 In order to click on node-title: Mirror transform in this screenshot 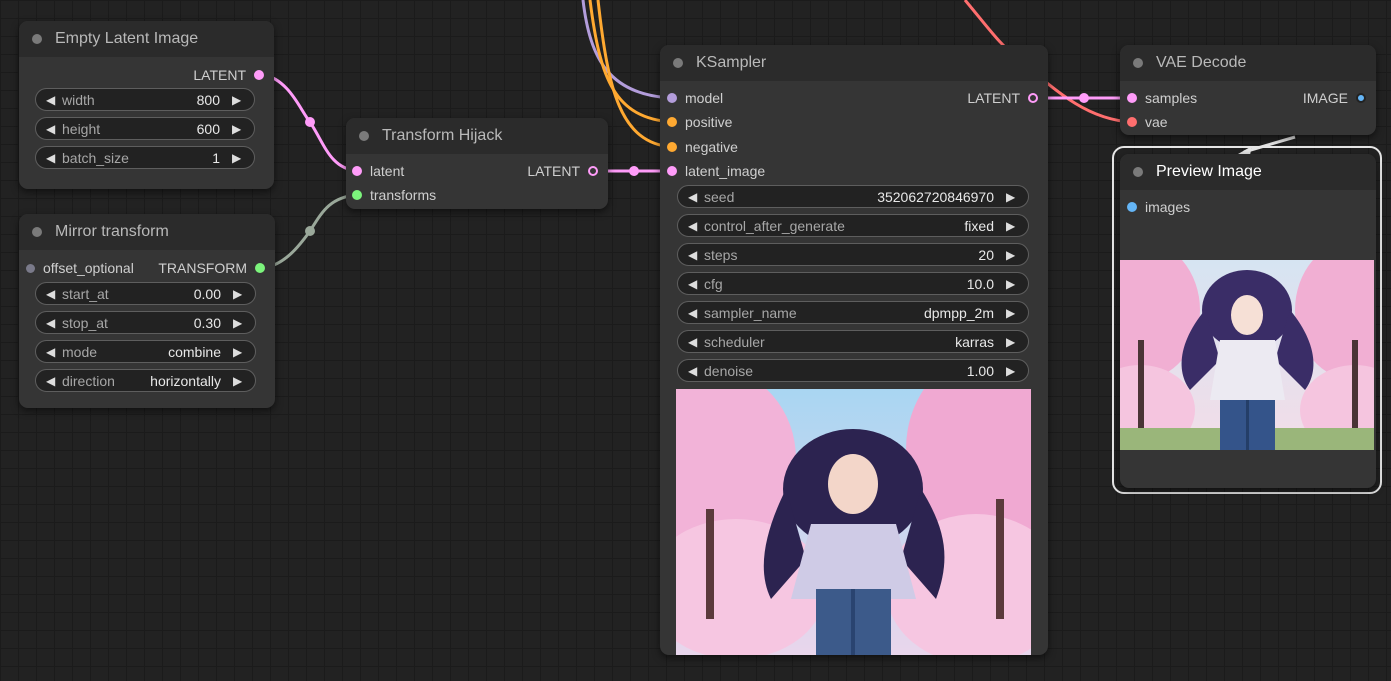, I will do `click(147, 232)`.